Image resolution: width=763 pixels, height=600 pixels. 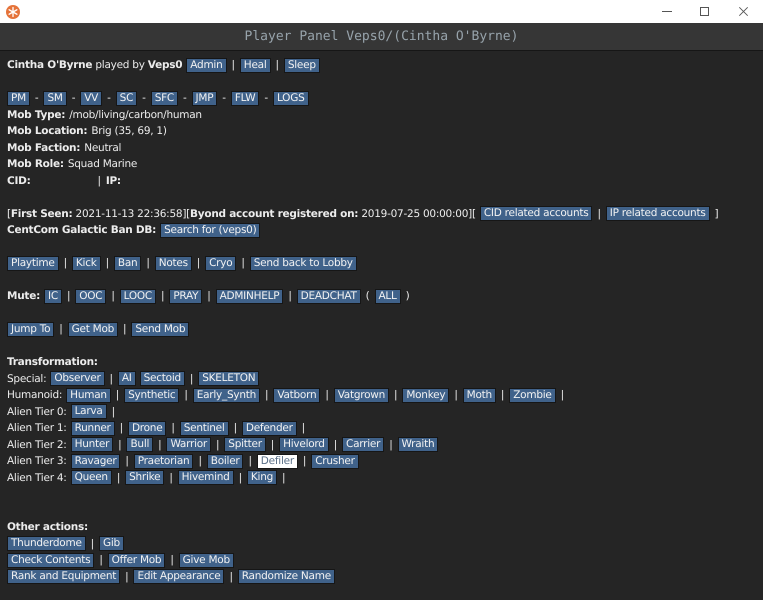 What do you see at coordinates (532, 395) in the screenshot?
I see `transform-button: Zombie` at bounding box center [532, 395].